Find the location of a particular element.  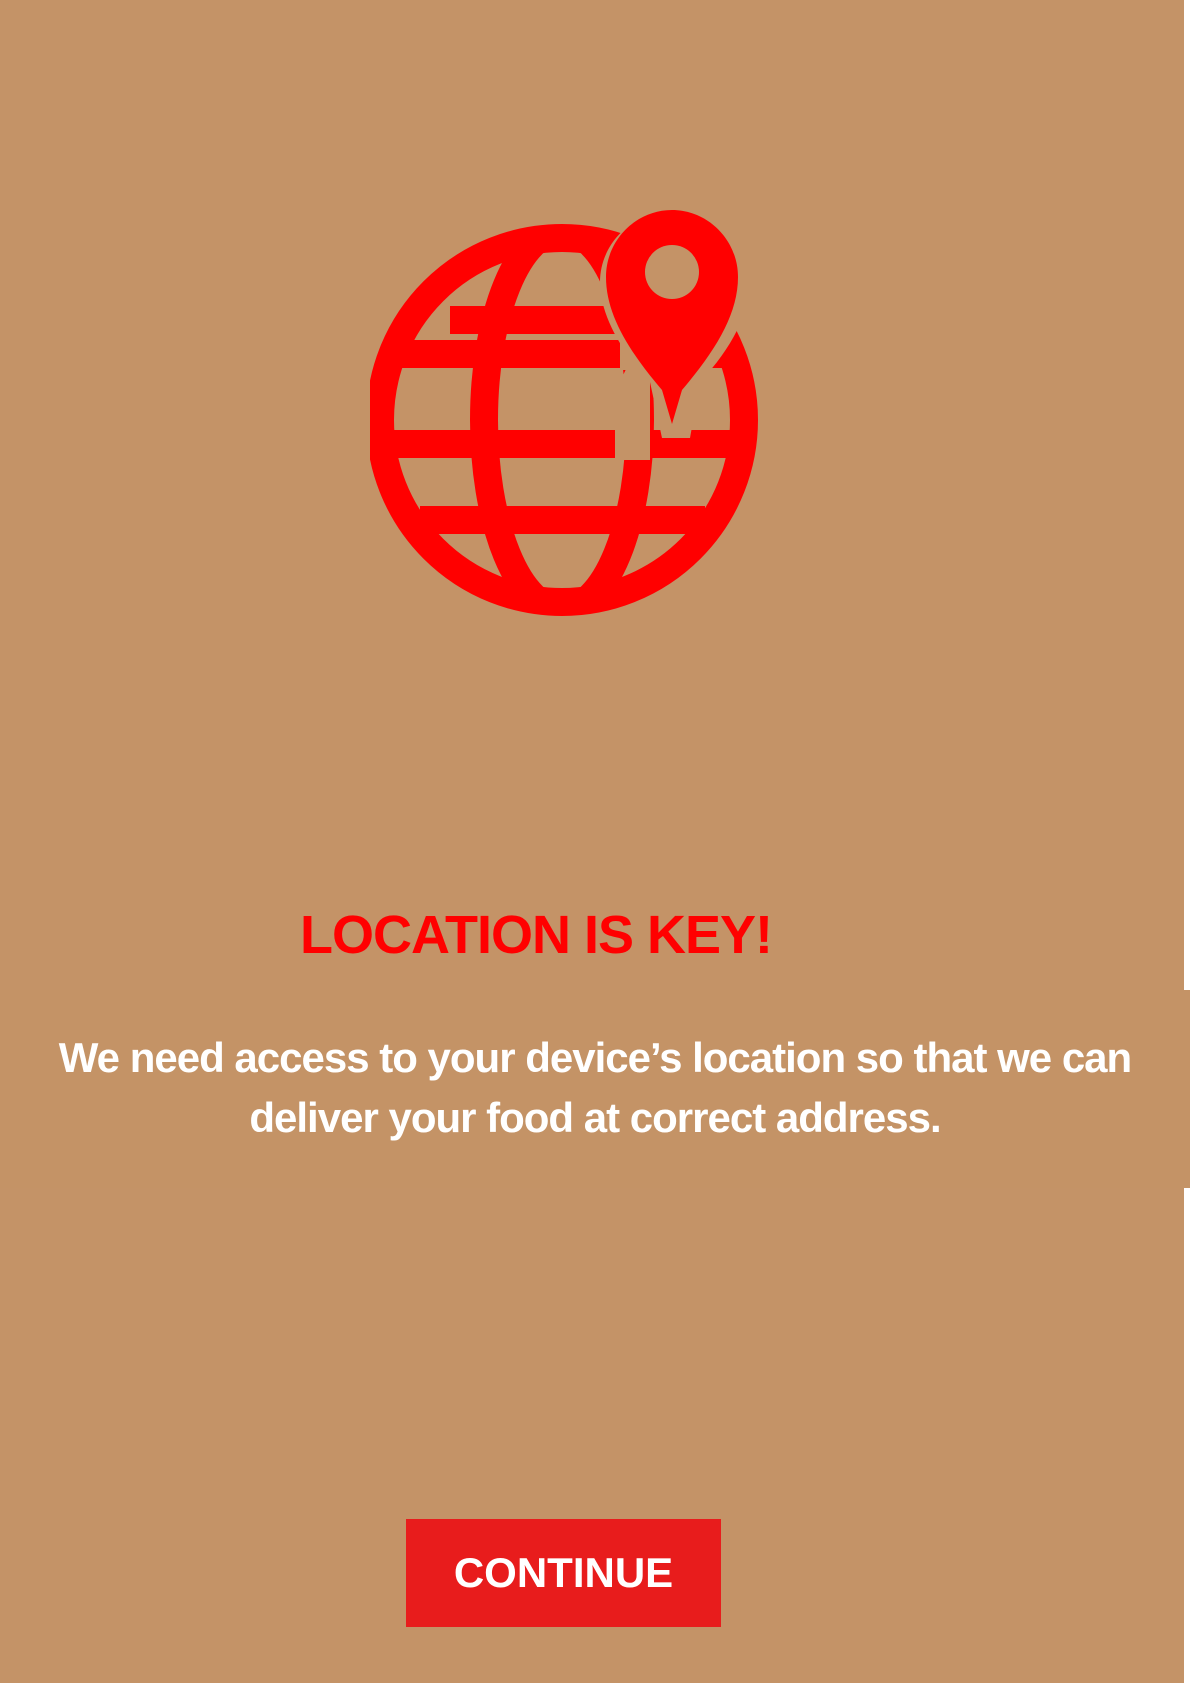

continue-button: CONTINUE is located at coordinates (563, 1573).